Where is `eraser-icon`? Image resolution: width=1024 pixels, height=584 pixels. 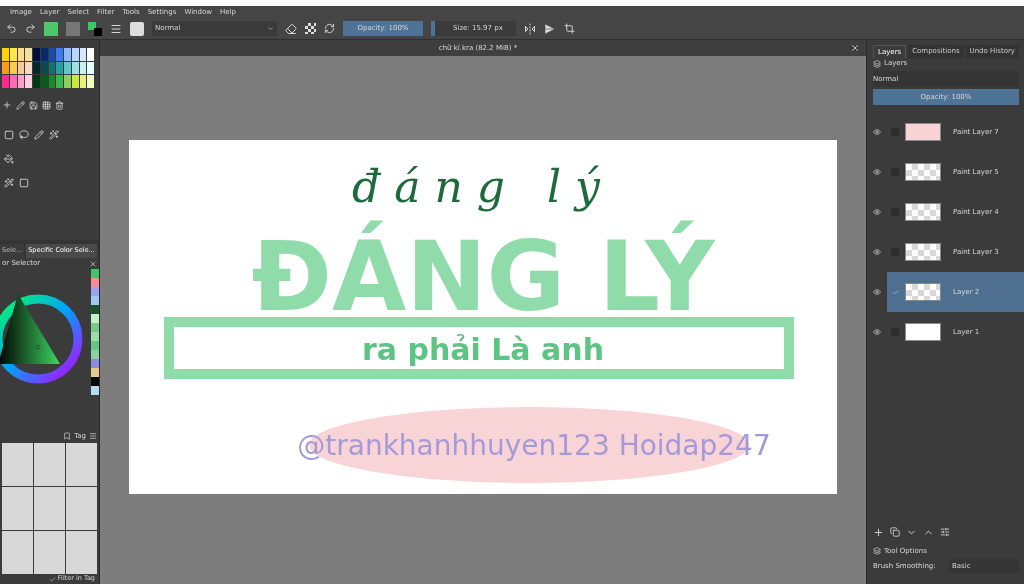 eraser-icon is located at coordinates (291, 28).